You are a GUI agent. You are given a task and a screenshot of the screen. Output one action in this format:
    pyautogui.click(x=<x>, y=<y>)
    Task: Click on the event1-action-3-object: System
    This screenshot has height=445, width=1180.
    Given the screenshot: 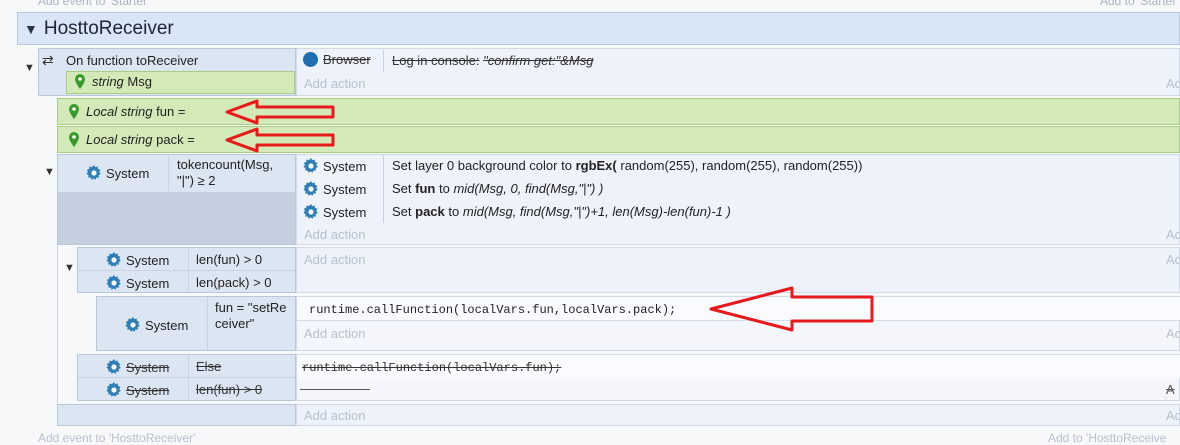 What is the action you would take?
    pyautogui.click(x=334, y=212)
    